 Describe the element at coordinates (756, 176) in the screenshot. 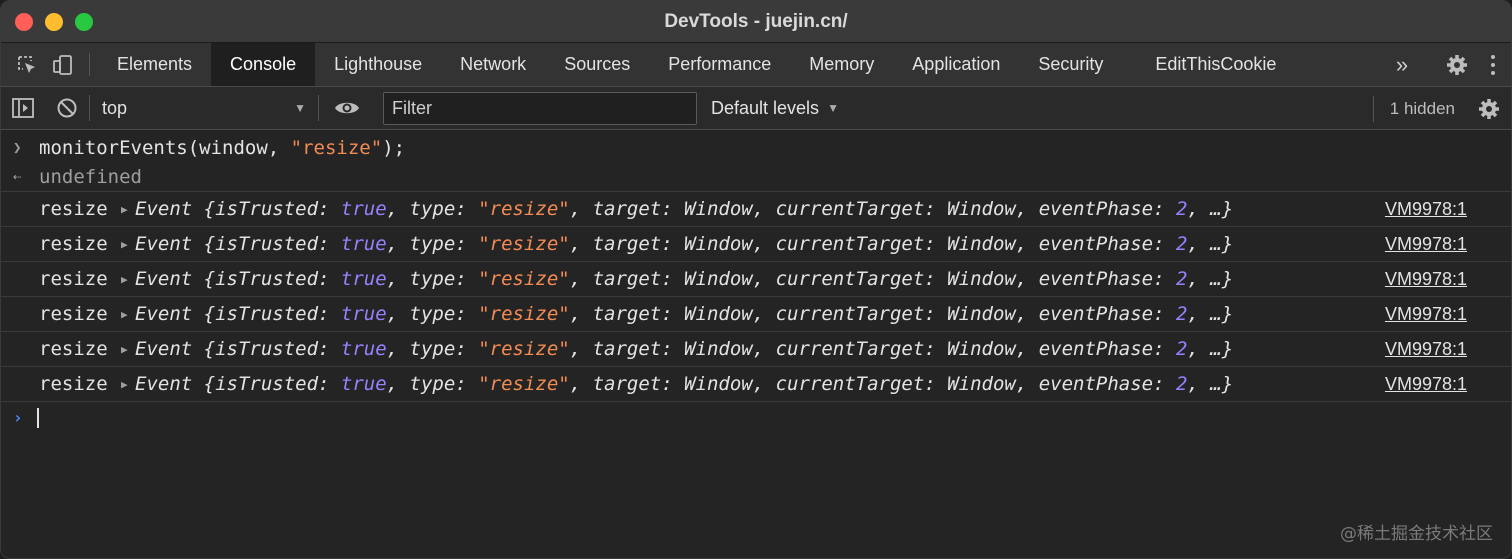

I see `result-line: ⇠ undefined` at that location.